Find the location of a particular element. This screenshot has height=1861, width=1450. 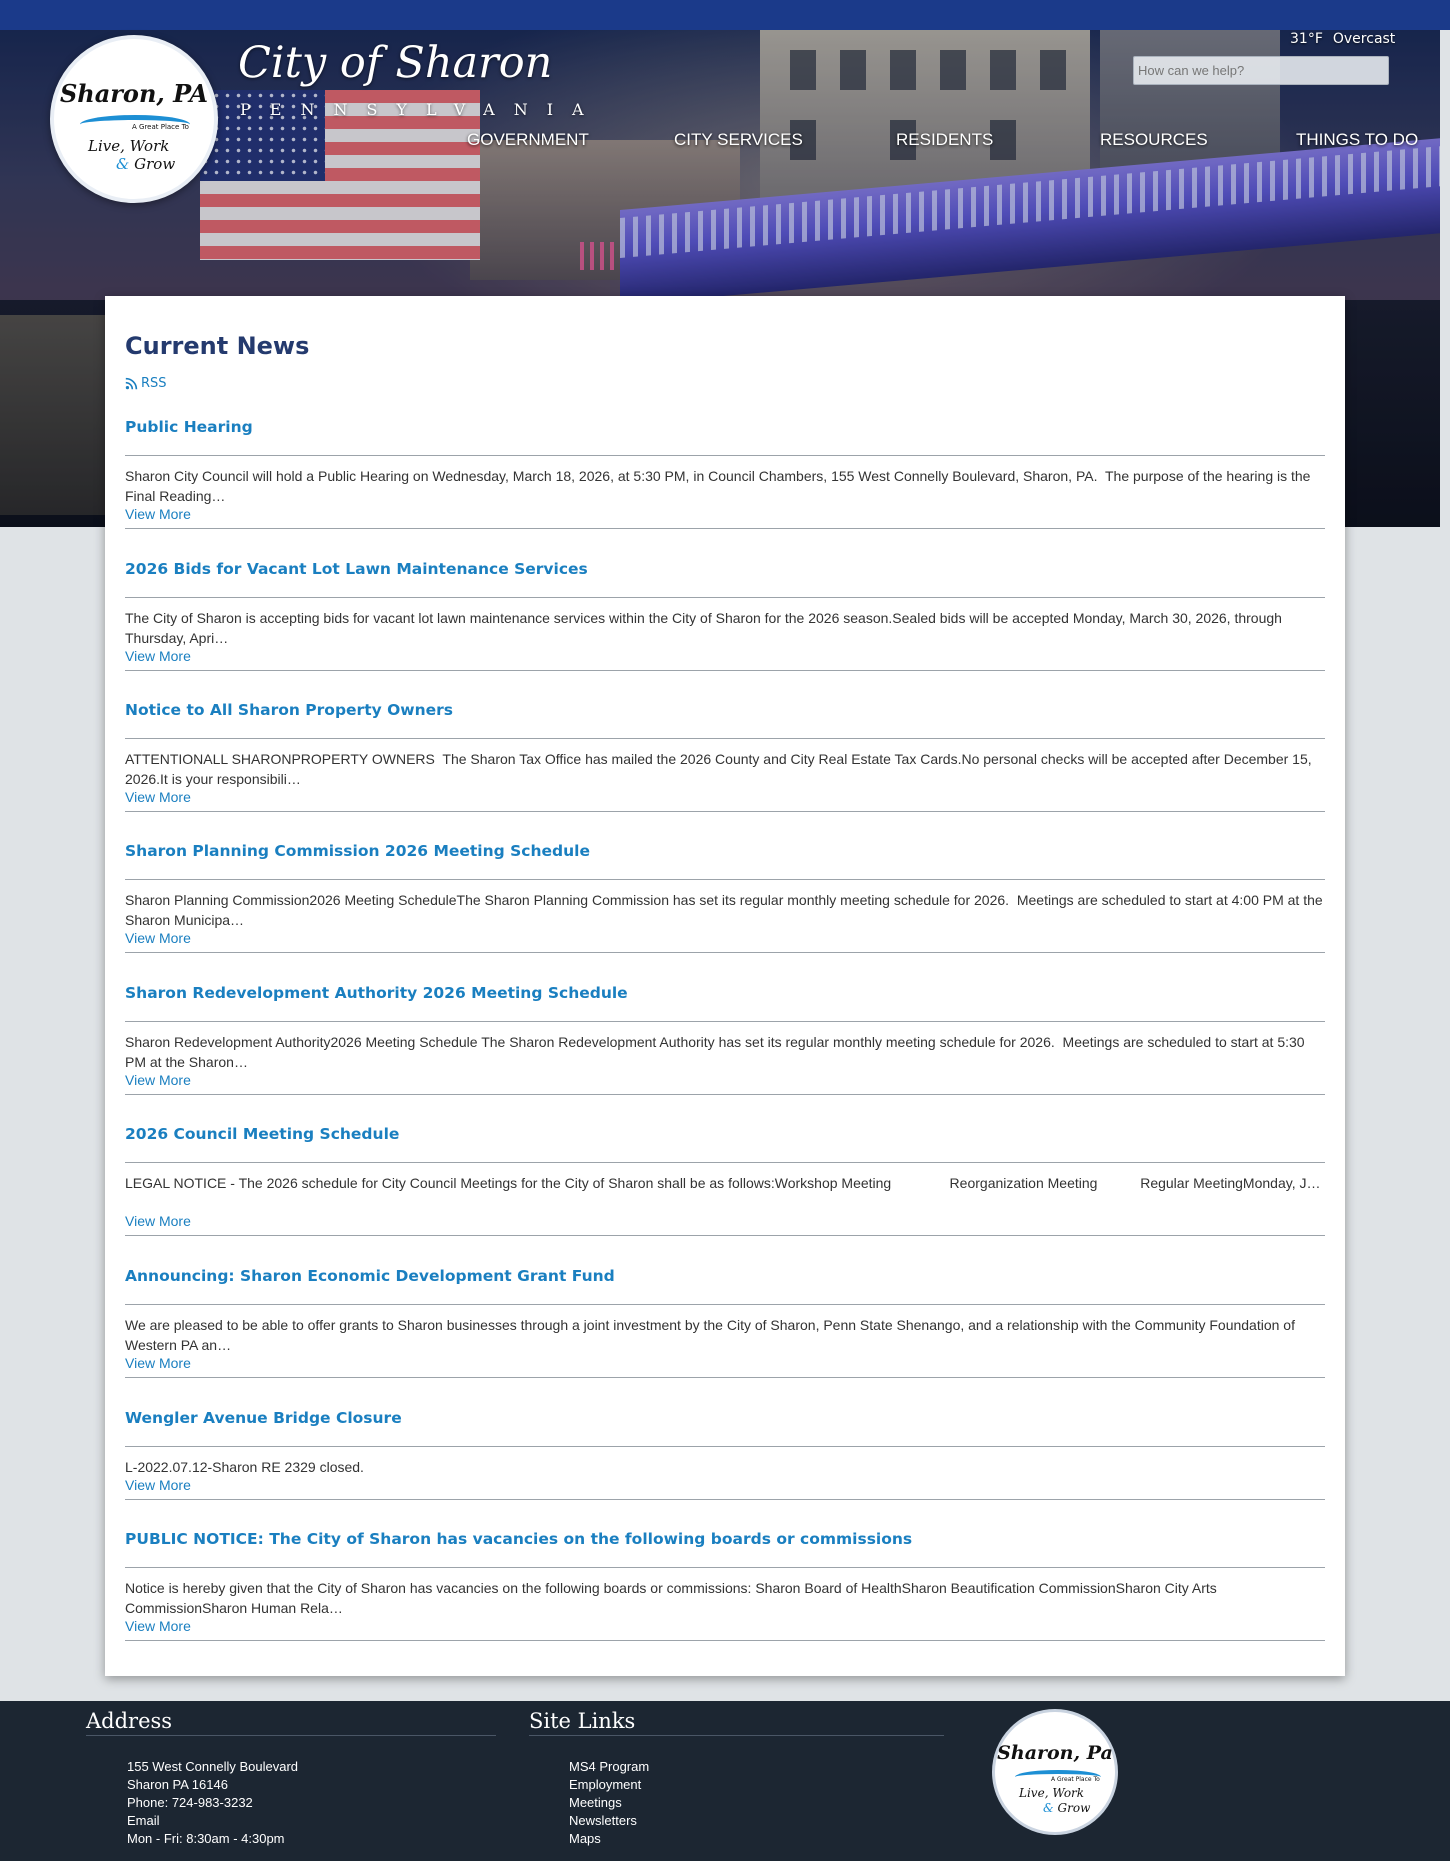

footer-logo-tagline: A Great Place To is located at coordinates (1075, 1779).